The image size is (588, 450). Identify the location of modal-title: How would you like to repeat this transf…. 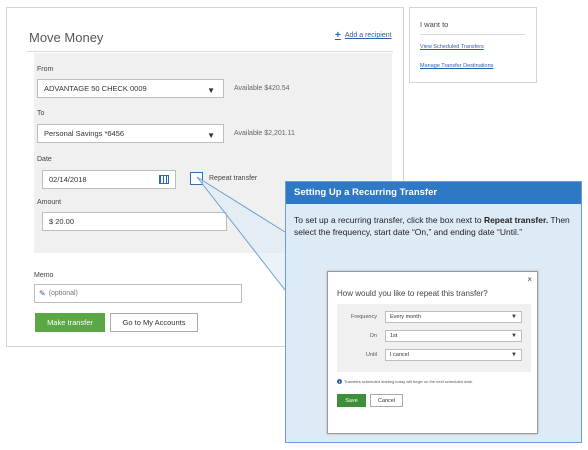
(412, 293).